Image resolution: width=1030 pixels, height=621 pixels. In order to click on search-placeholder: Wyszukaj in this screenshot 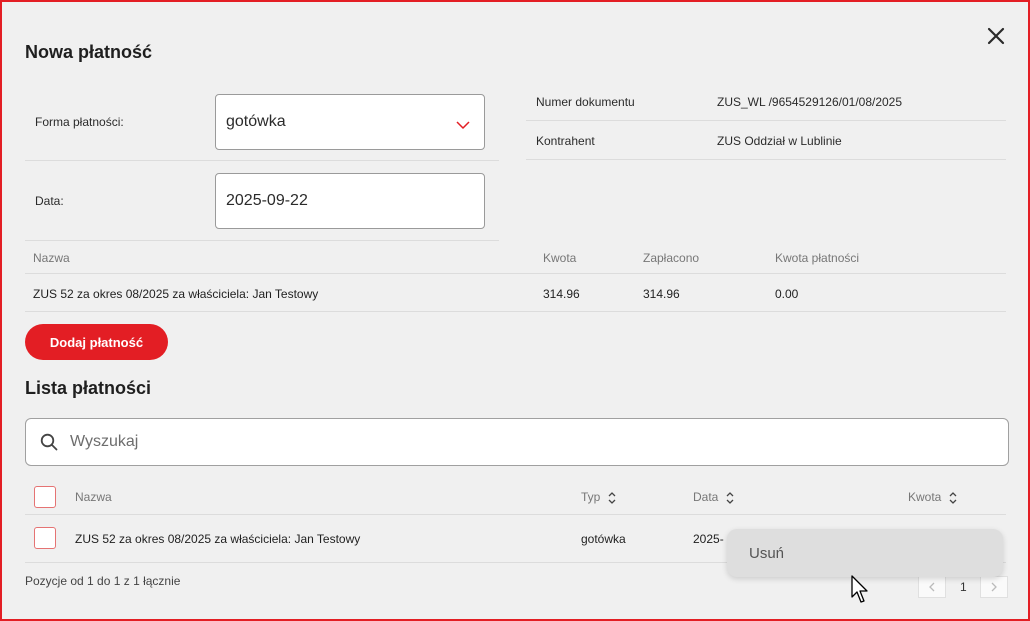, I will do `click(104, 441)`.